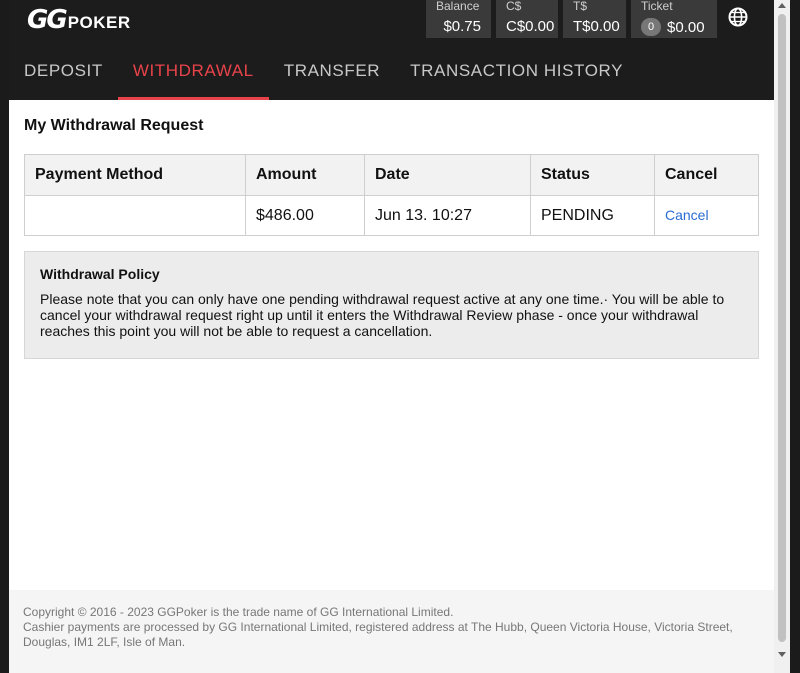  I want to click on tdollar-balance-label: T$, so click(580, 6).